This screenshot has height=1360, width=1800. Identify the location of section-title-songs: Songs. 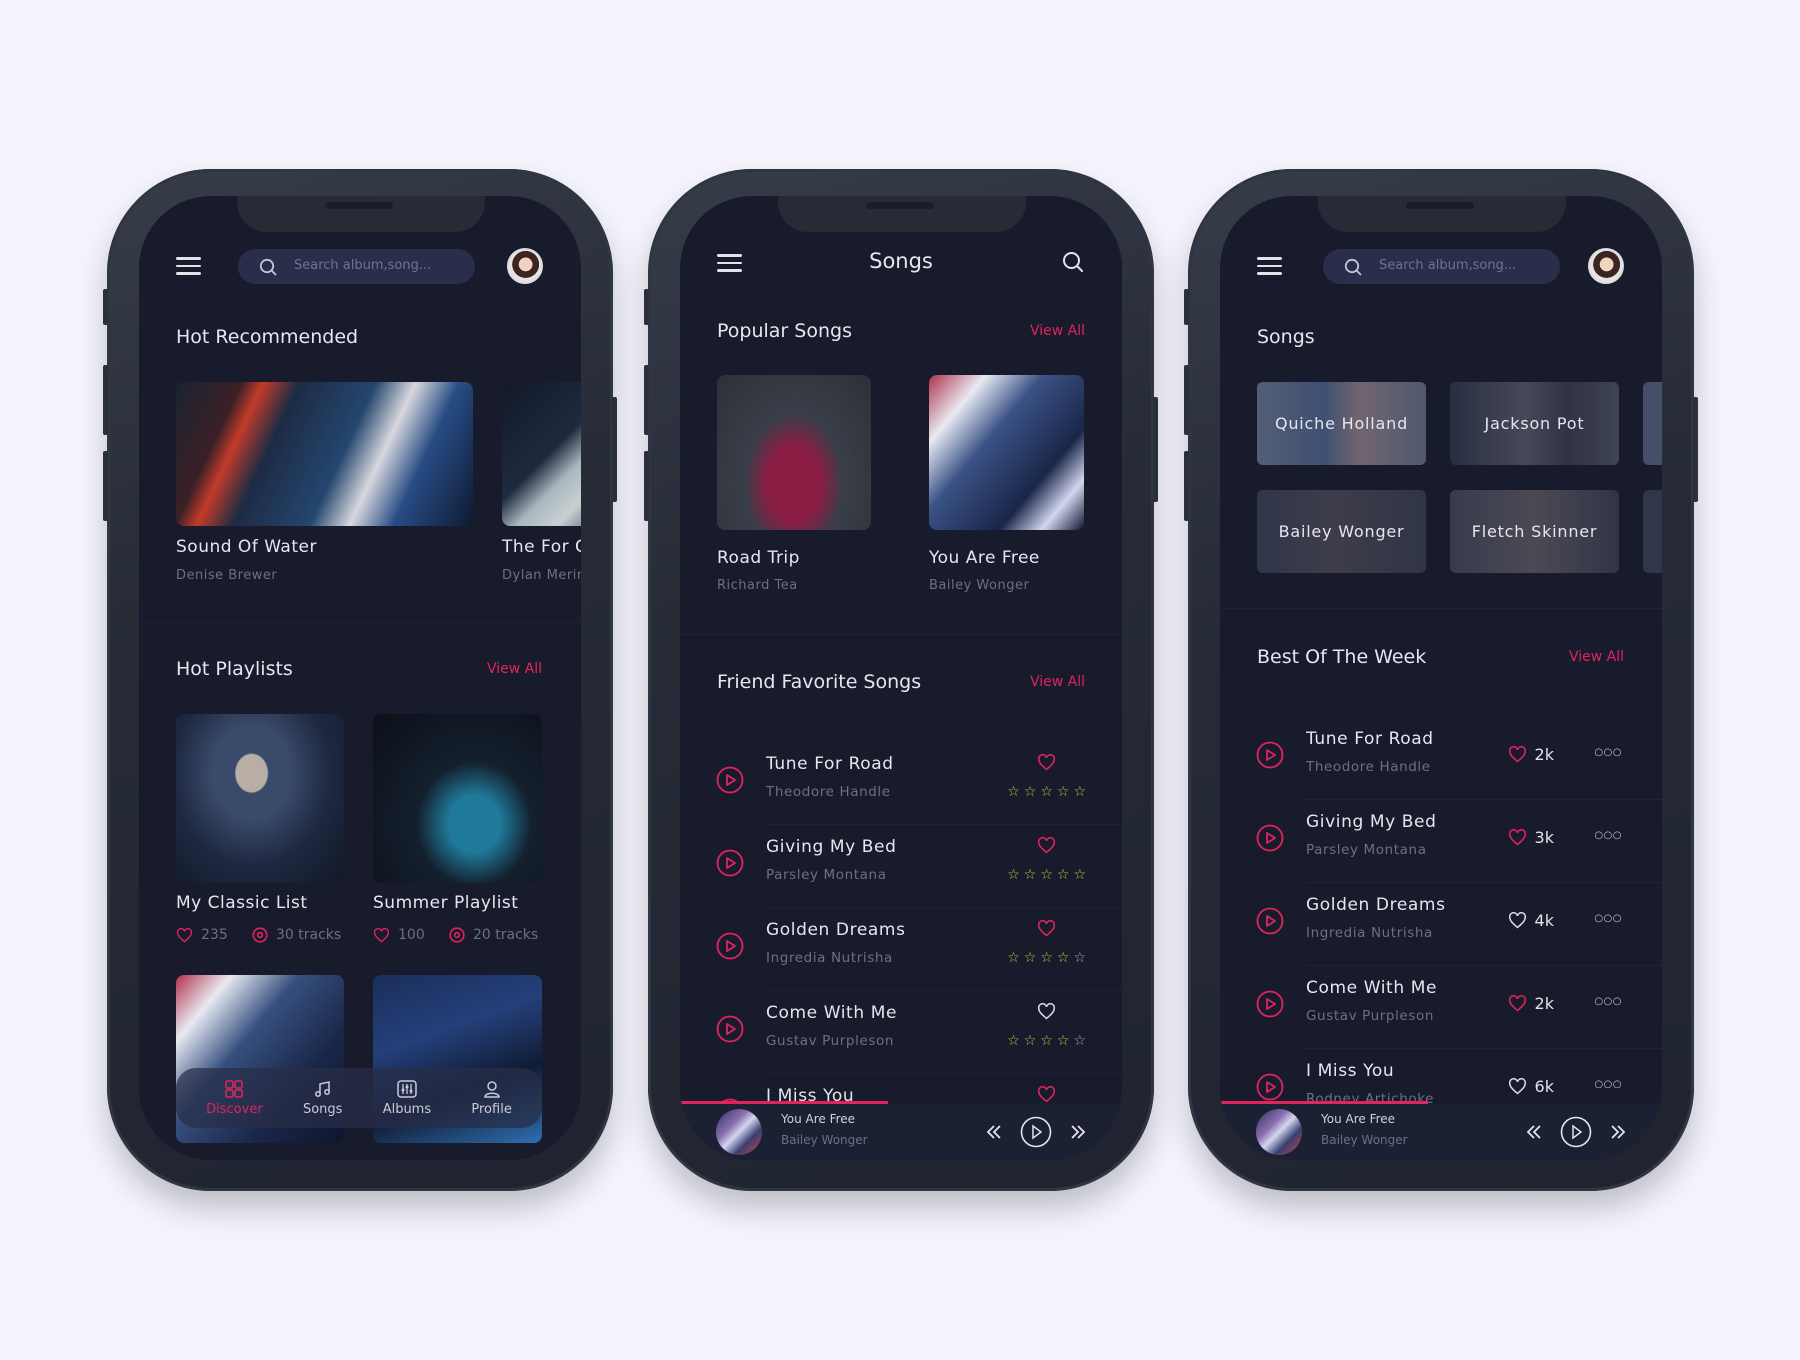
(1286, 337).